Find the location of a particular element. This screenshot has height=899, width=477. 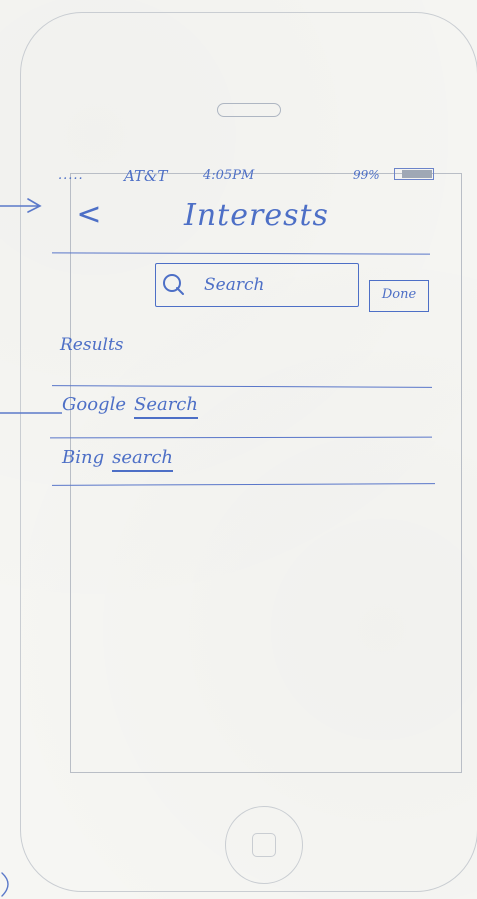

home-button is located at coordinates (264, 845).